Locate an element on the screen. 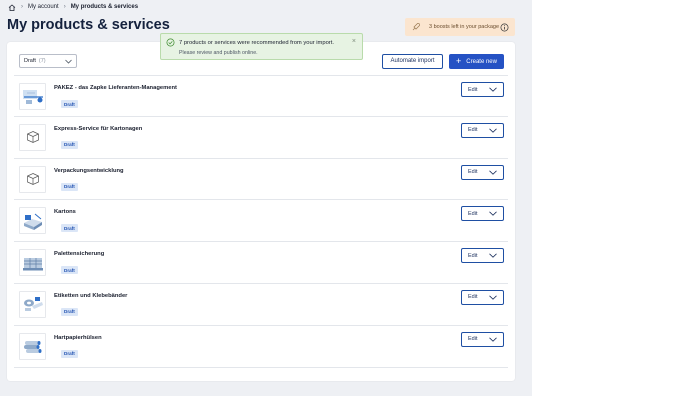 This screenshot has width=688, height=396. product-row: Palettensicherung Draft Edit is located at coordinates (261, 263).